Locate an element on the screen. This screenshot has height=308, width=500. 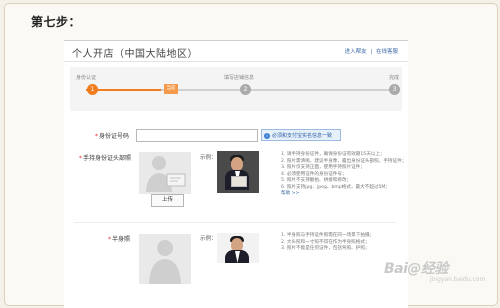
tip-item: 3. 照片不能是任何证件，包括驾照、护照； is located at coordinates (325, 248).